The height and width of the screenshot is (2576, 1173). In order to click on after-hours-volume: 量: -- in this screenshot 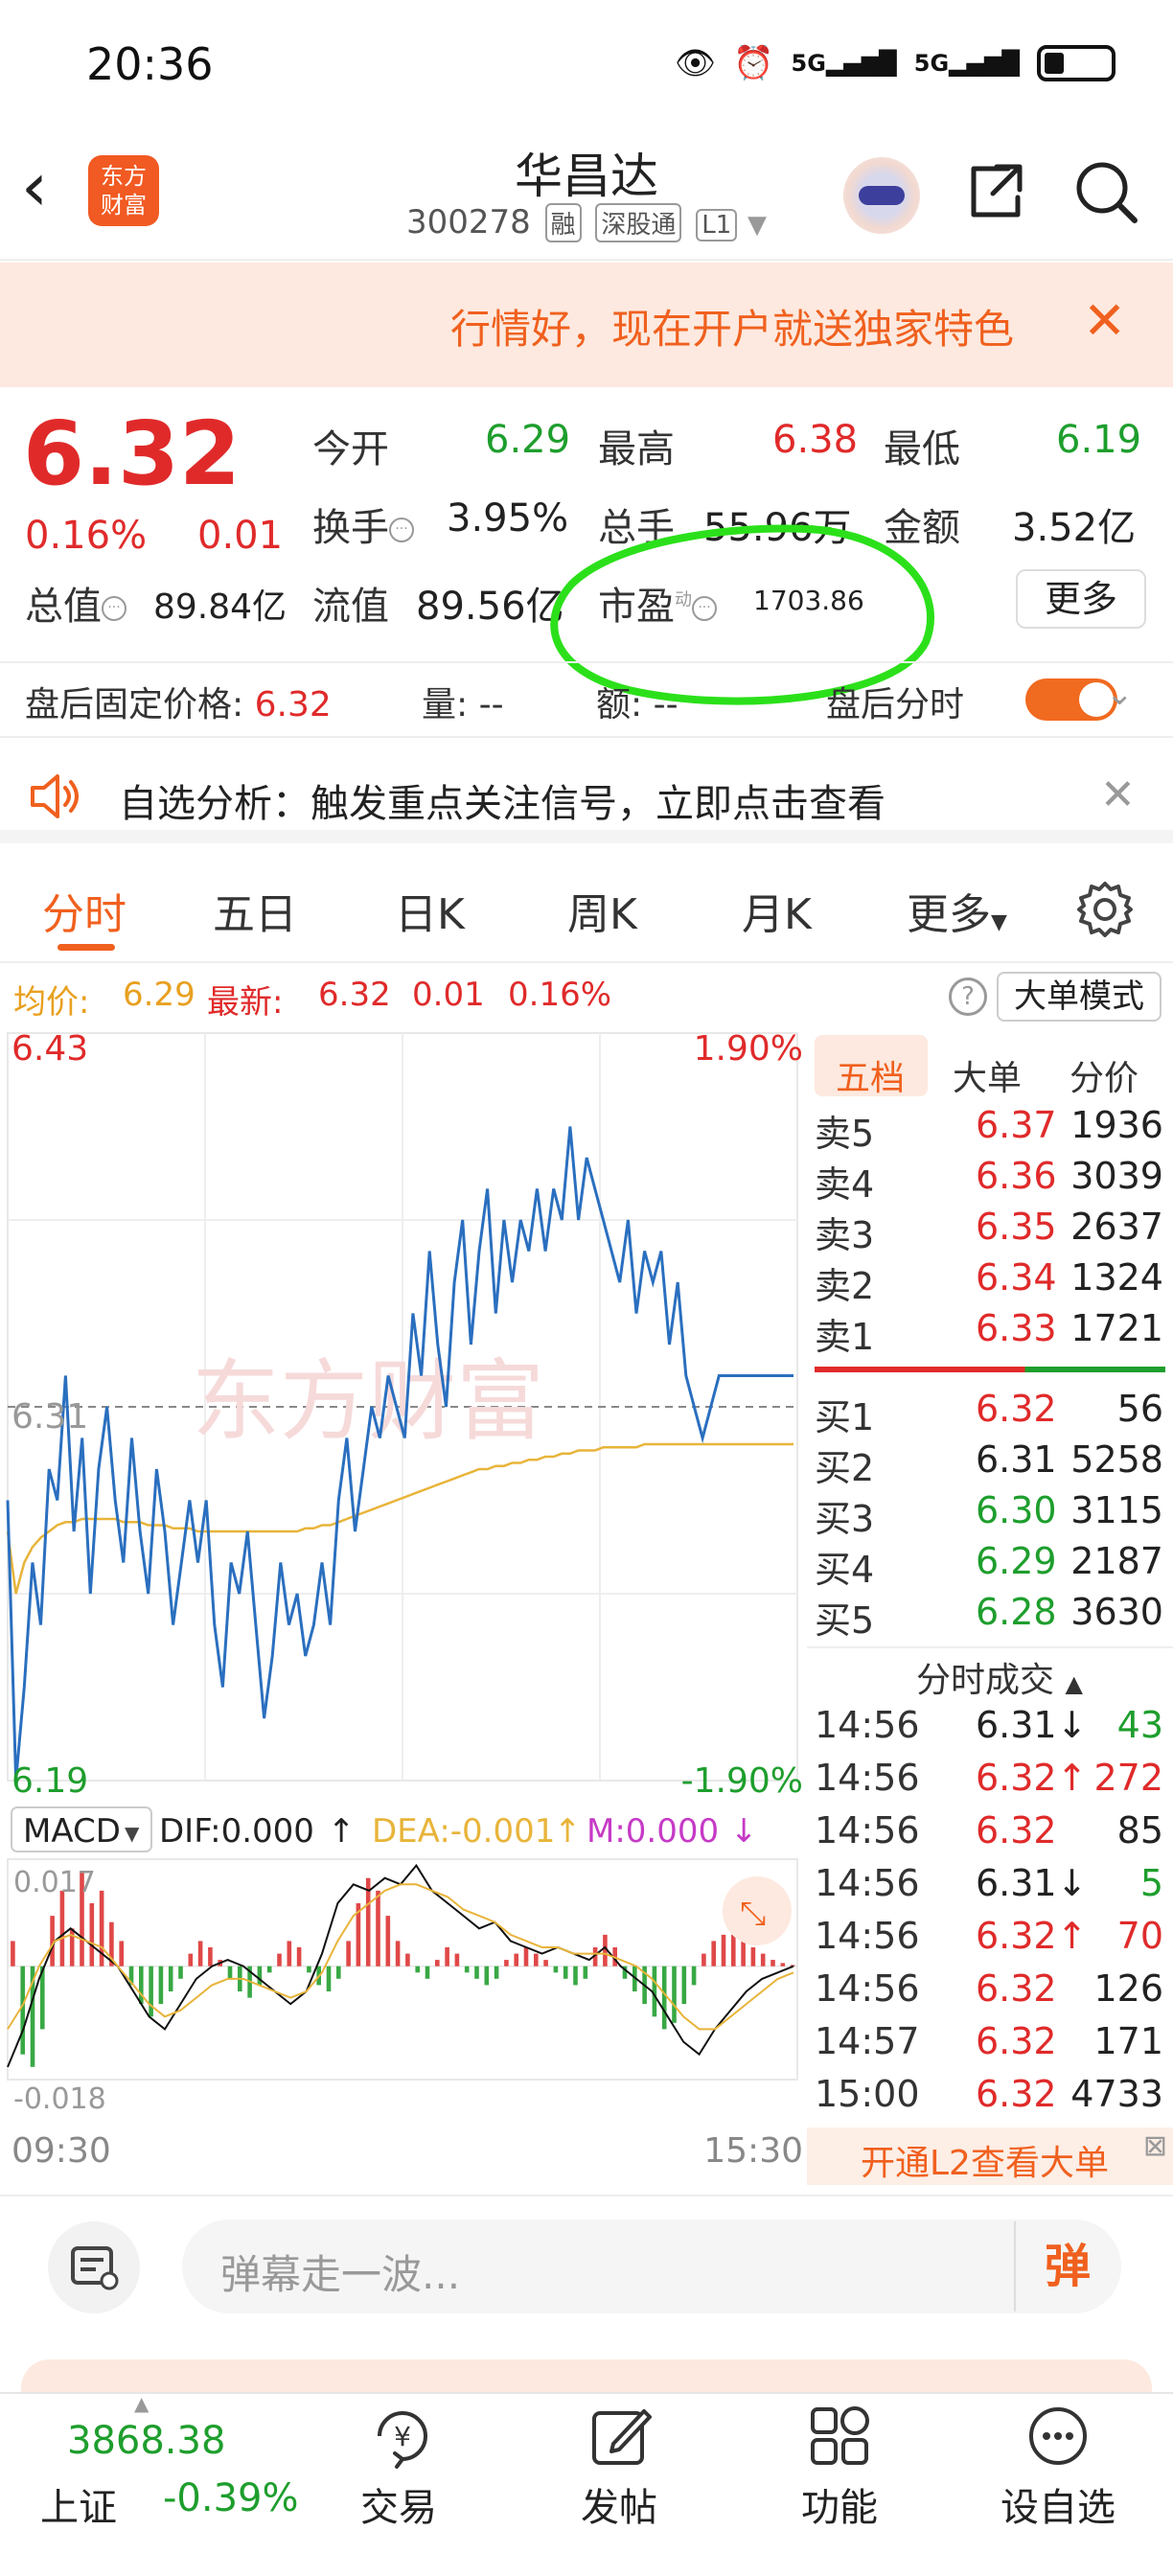, I will do `click(463, 701)`.